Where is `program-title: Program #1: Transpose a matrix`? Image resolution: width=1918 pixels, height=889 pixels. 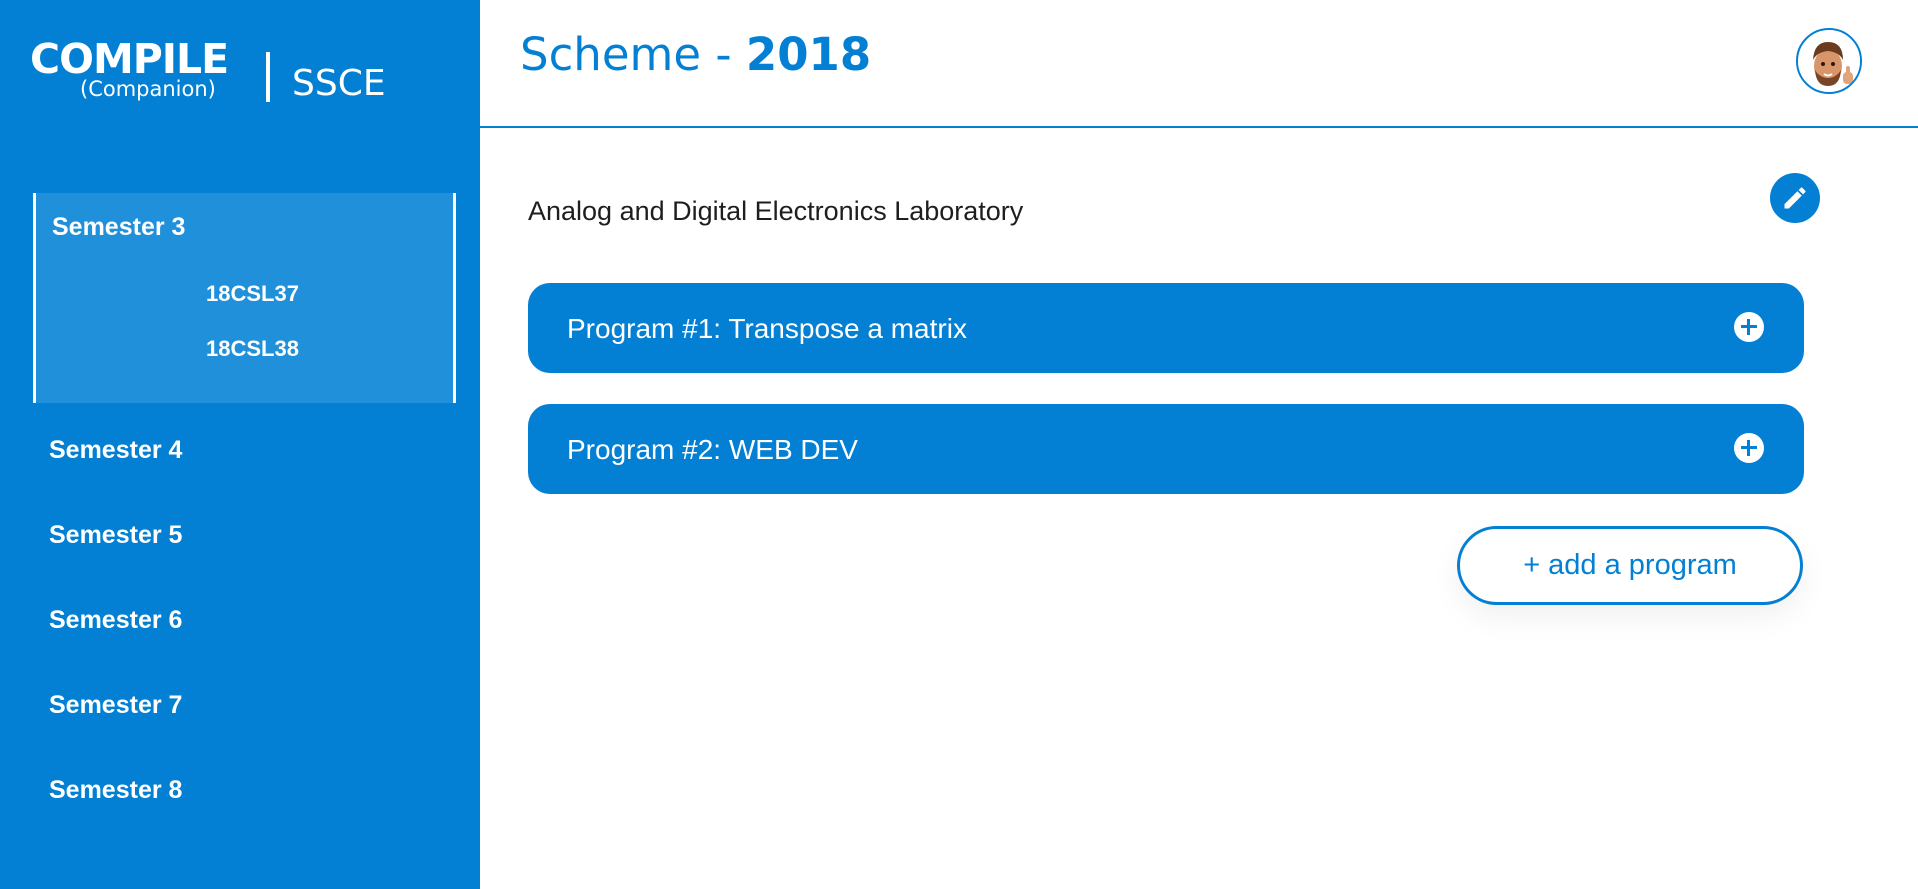
program-title: Program #1: Transpose a matrix is located at coordinates (767, 328).